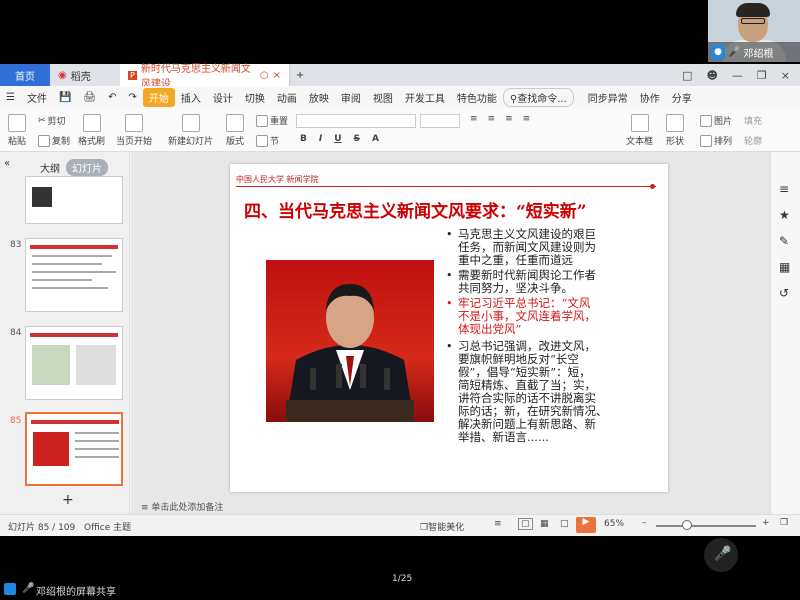 The height and width of the screenshot is (600, 800). What do you see at coordinates (614, 524) in the screenshot?
I see `zoom-level: 65%` at bounding box center [614, 524].